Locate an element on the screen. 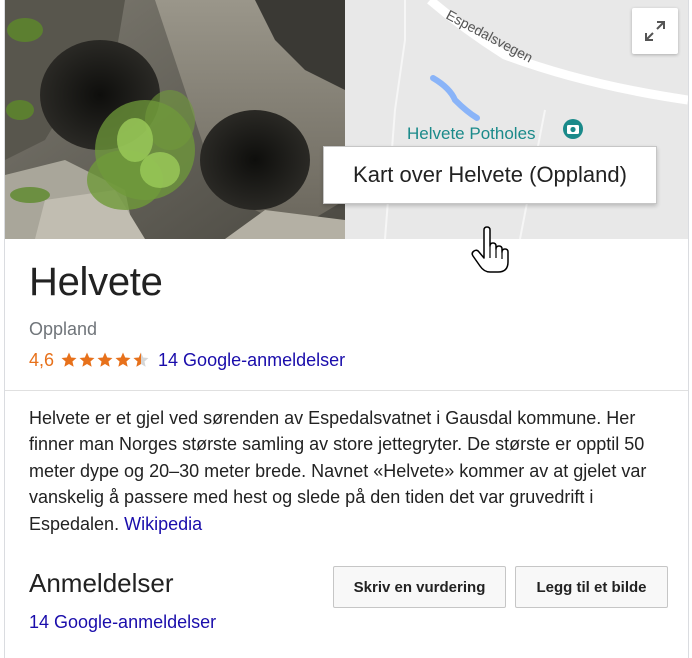 The width and height of the screenshot is (692, 658). expand-icon is located at coordinates (655, 31).